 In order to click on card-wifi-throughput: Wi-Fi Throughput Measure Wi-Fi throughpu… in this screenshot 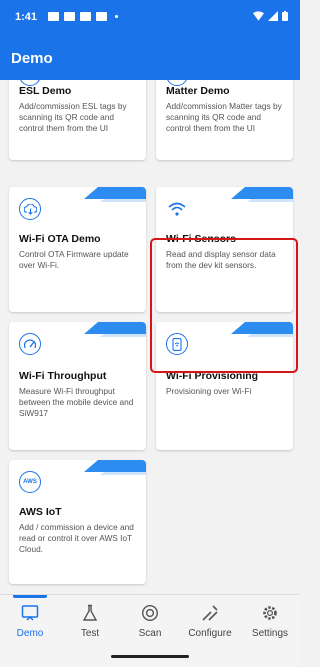, I will do `click(77, 386)`.